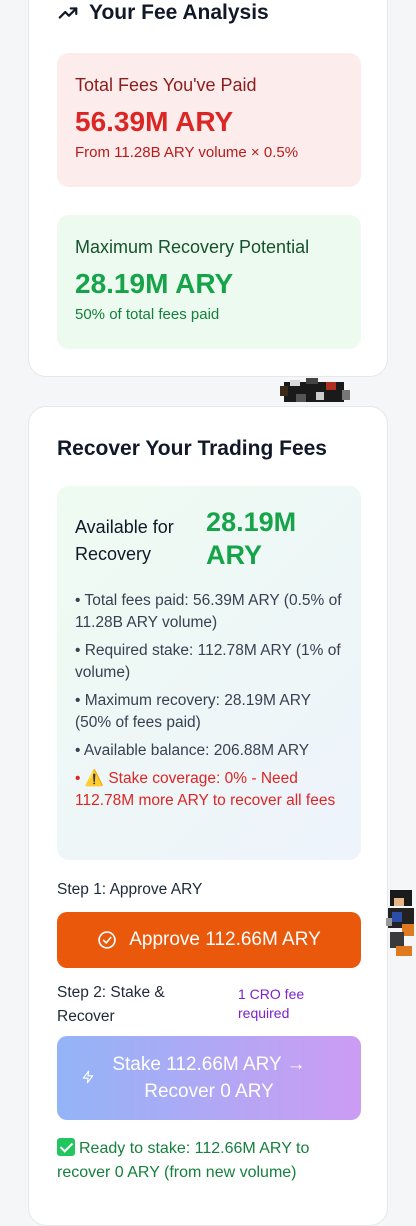 The width and height of the screenshot is (416, 1226). Describe the element at coordinates (154, 121) in the screenshot. I see `total-fees-value: 56.39M ARY` at that location.